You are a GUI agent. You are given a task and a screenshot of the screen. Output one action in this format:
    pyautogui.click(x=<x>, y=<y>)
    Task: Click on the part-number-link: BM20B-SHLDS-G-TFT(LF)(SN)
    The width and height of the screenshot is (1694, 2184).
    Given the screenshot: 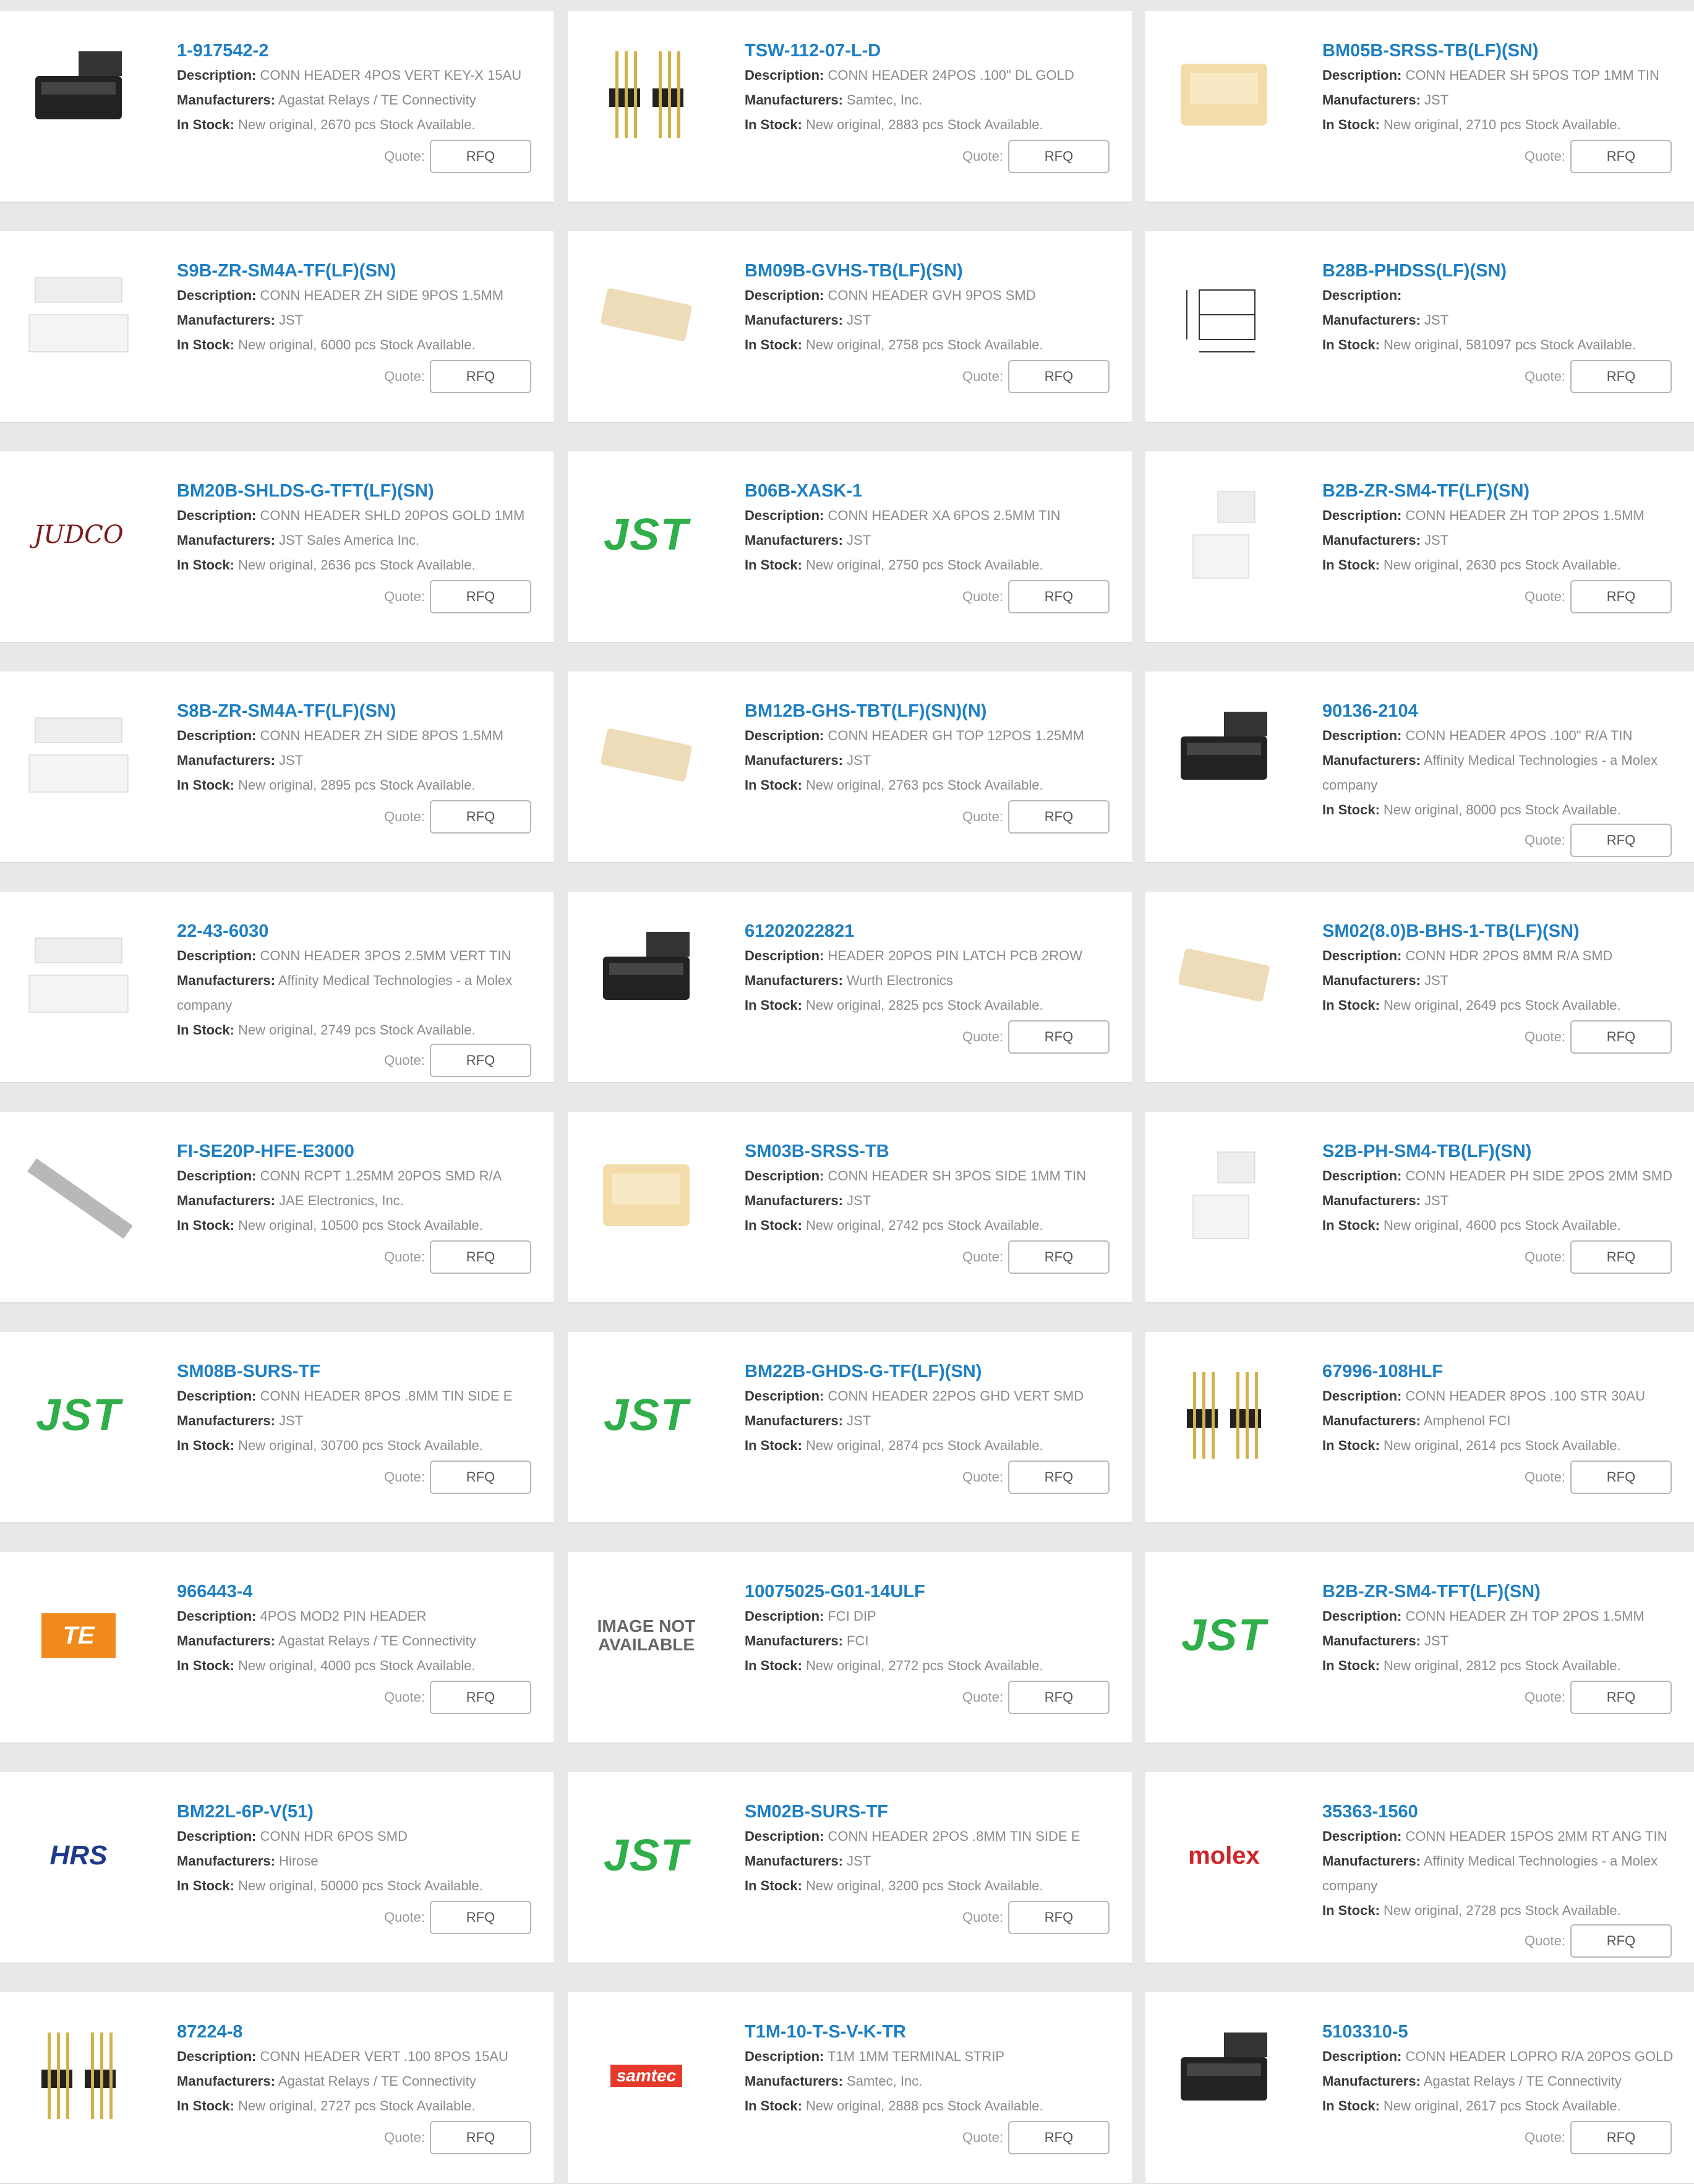 What is the action you would take?
    pyautogui.click(x=365, y=491)
    